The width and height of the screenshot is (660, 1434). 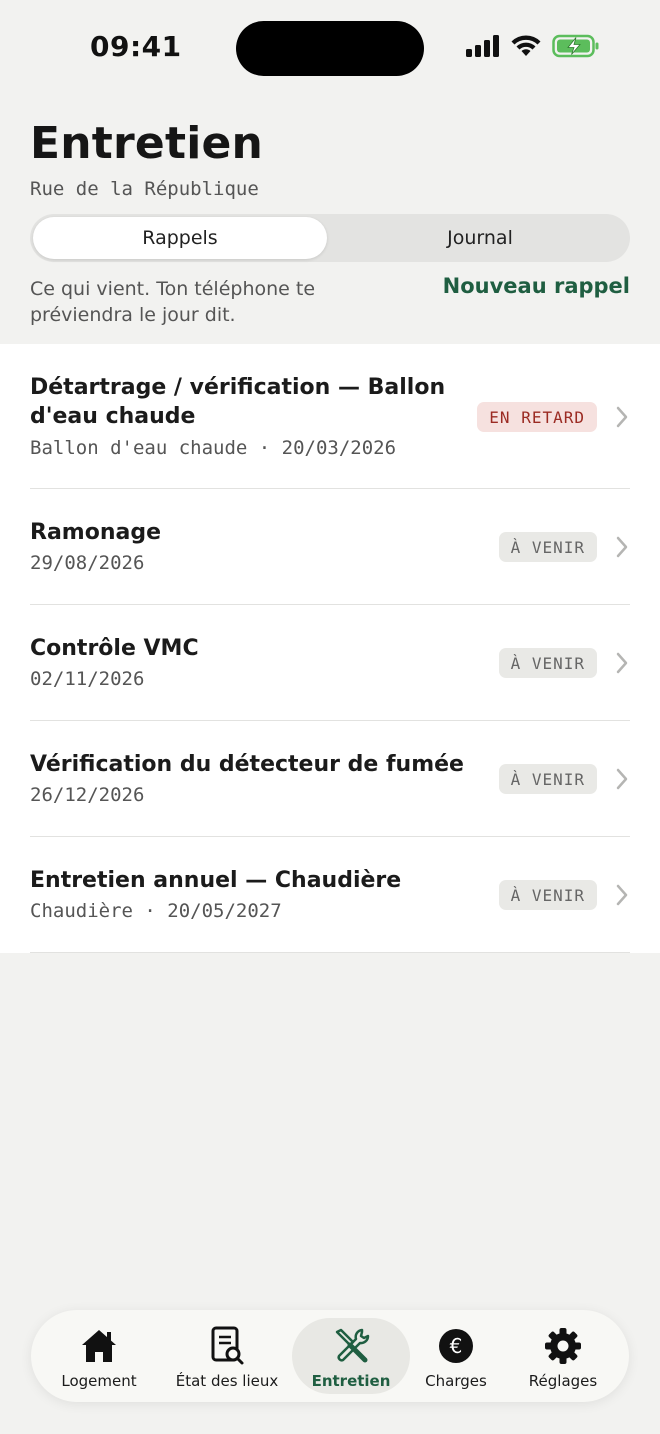 What do you see at coordinates (87, 795) in the screenshot?
I see `reminder-subtitle: 26/12/2026` at bounding box center [87, 795].